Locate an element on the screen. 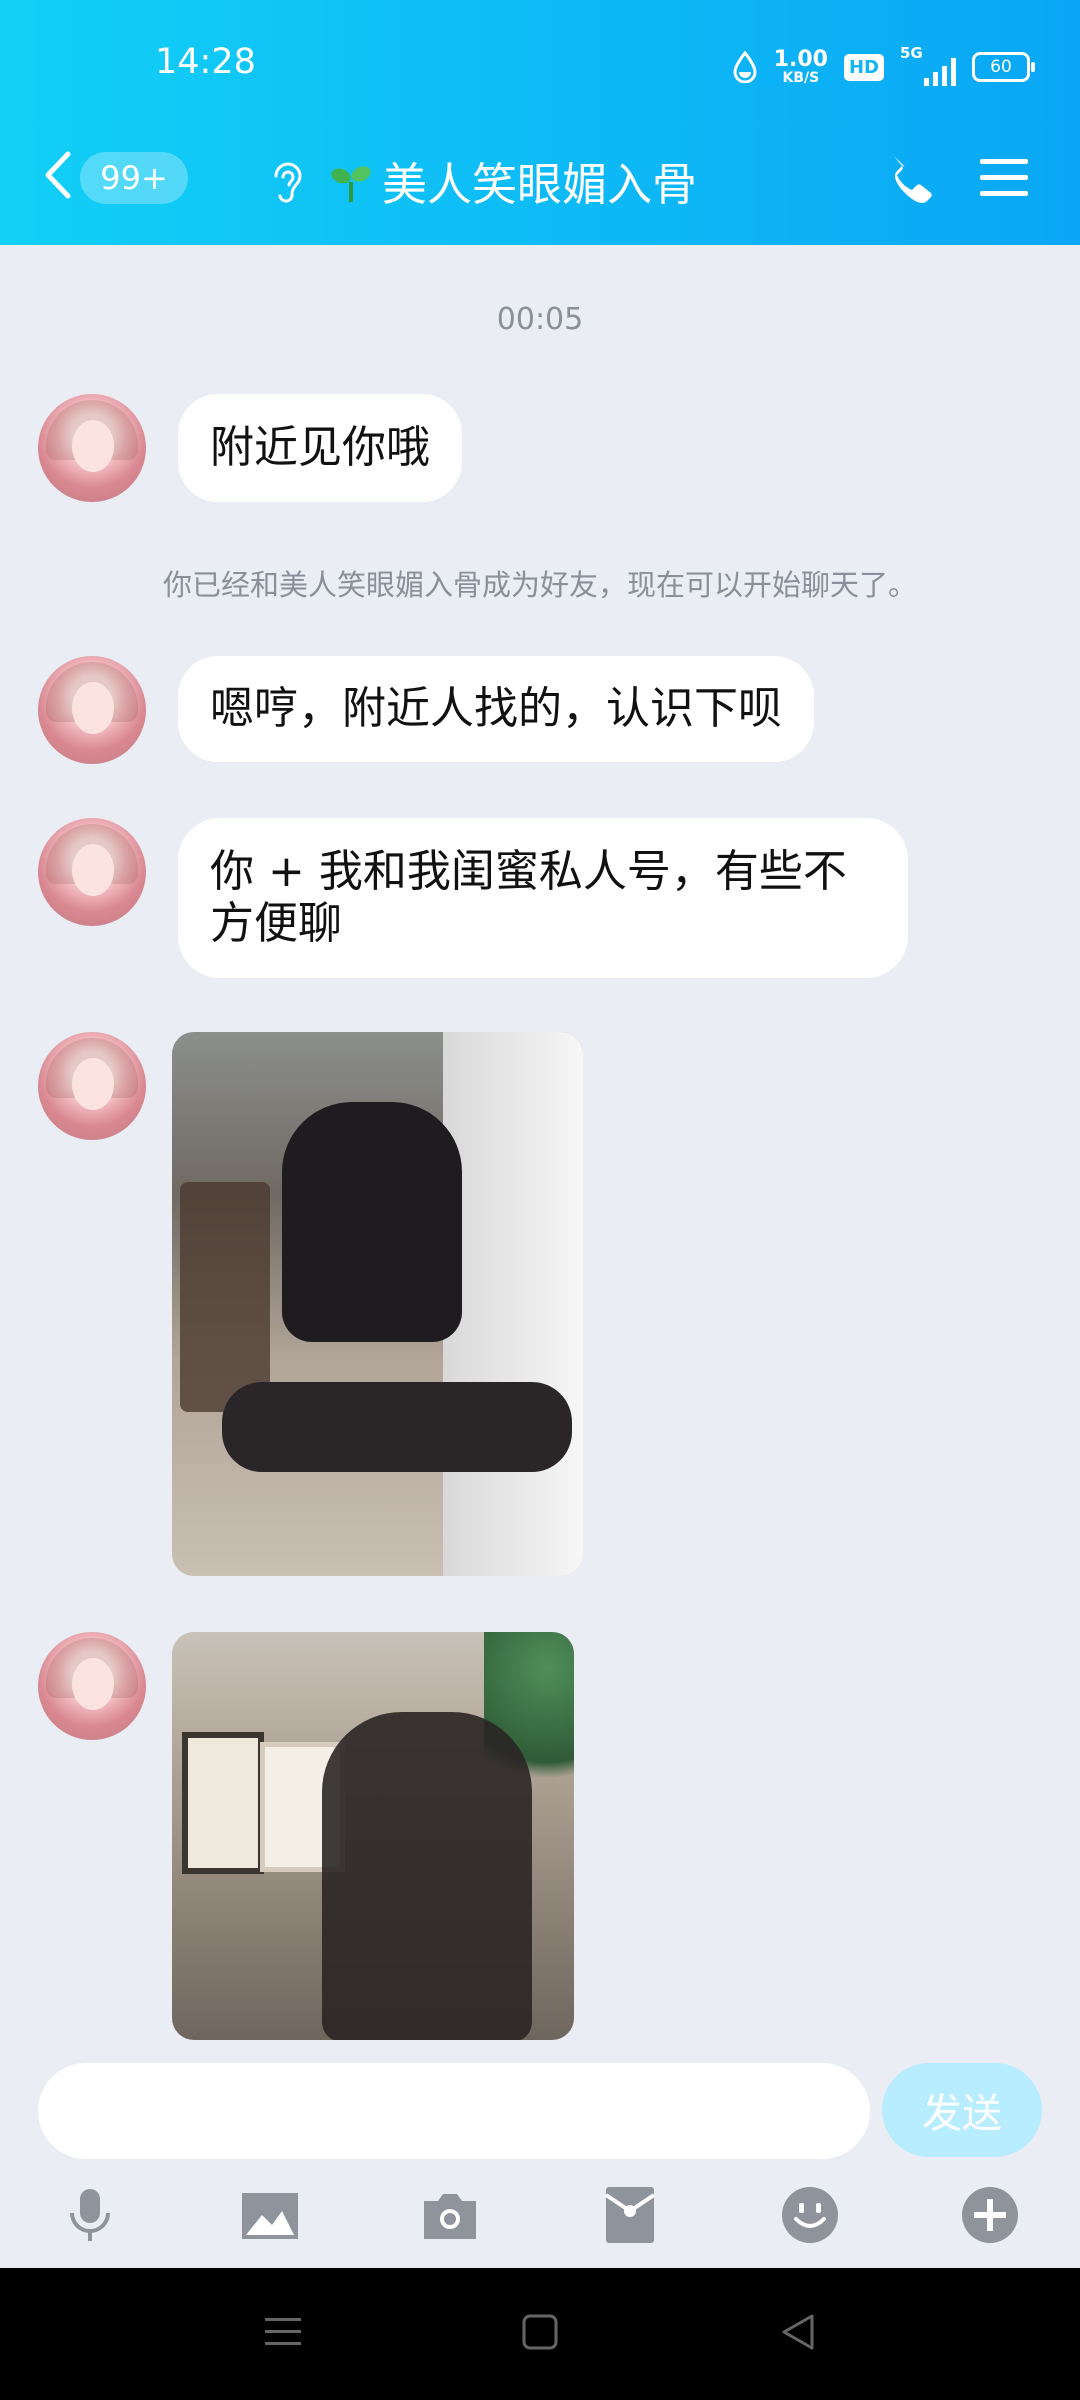 This screenshot has width=1080, height=2400. signal-icon: 5G is located at coordinates (928, 65).